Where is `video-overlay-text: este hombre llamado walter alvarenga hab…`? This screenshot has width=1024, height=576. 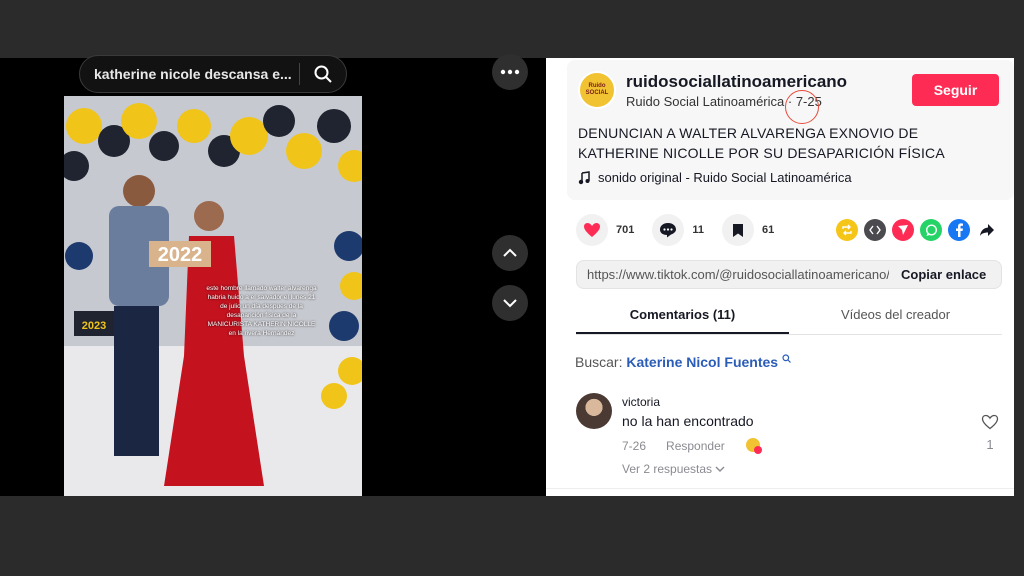 video-overlay-text: este hombre llamado walter alvarenga hab… is located at coordinates (261, 311).